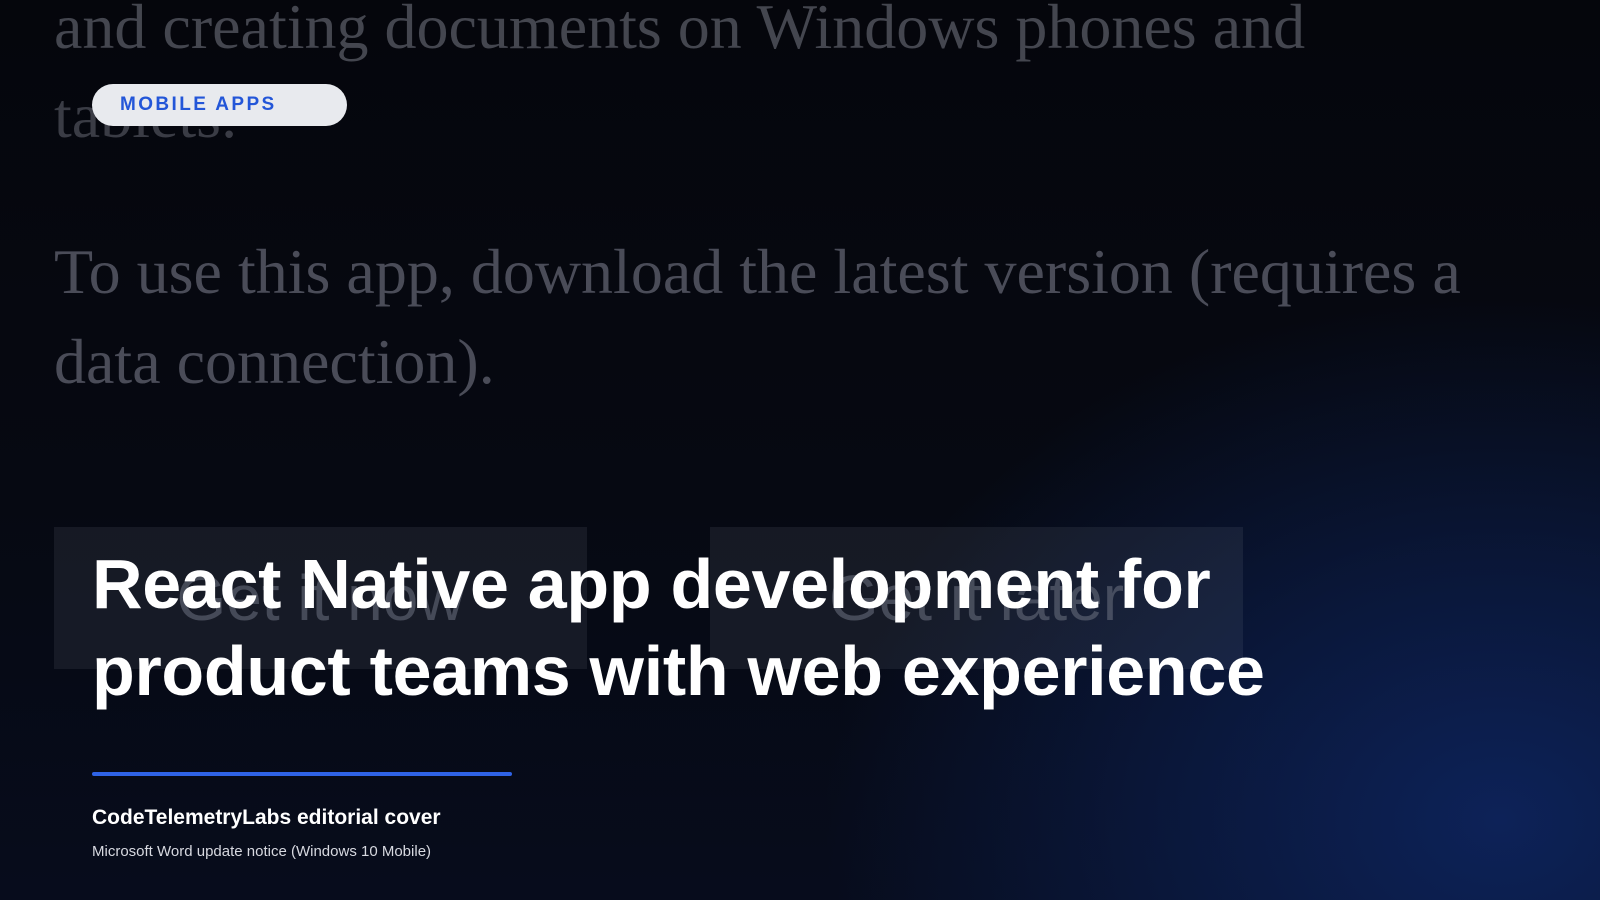 The width and height of the screenshot is (1600, 900). Describe the element at coordinates (266, 817) in the screenshot. I see `byline: CodeTelemetryLabs editorial cover` at that location.